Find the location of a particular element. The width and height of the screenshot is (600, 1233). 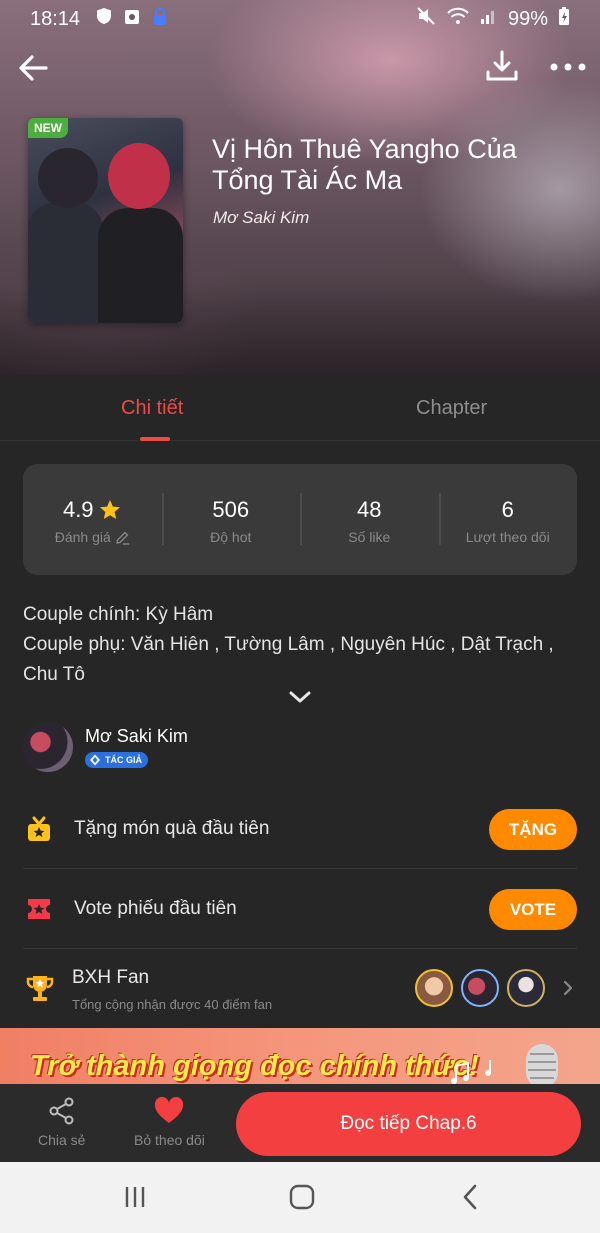

chevron-down-icon is located at coordinates (300, 697).